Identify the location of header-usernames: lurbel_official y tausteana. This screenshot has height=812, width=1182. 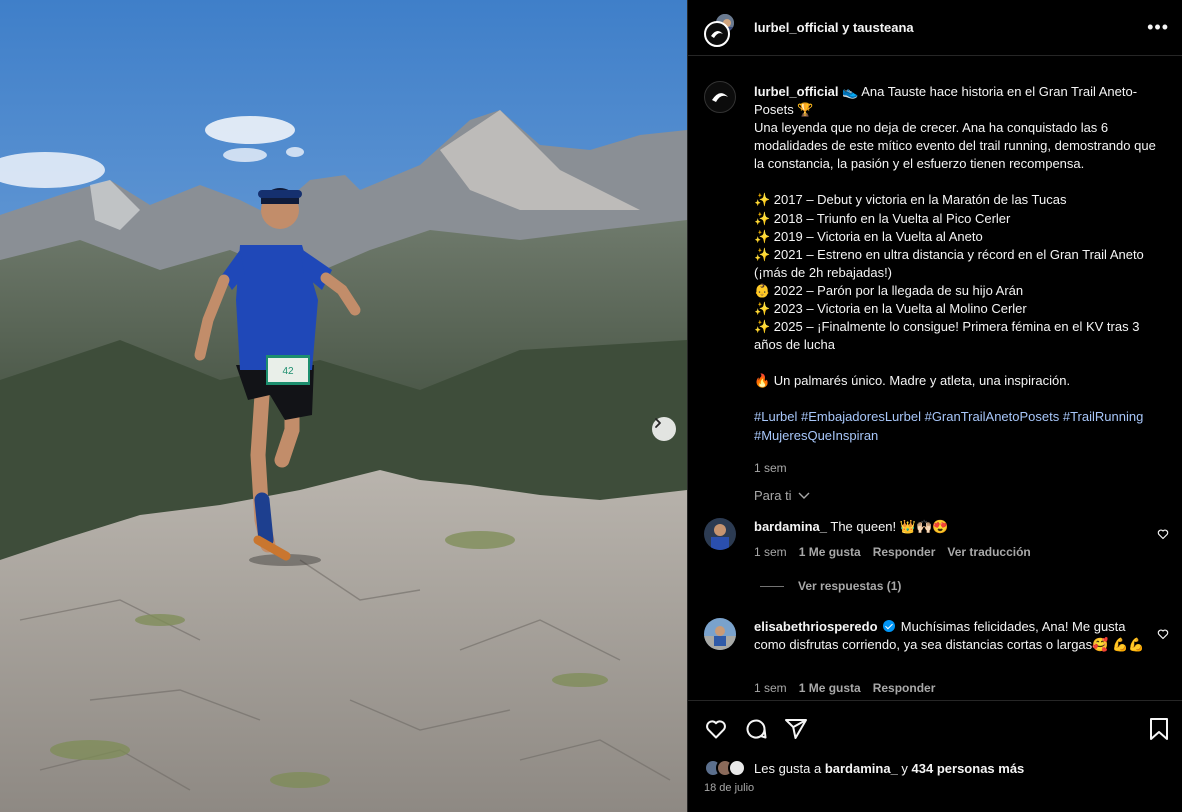
(834, 27).